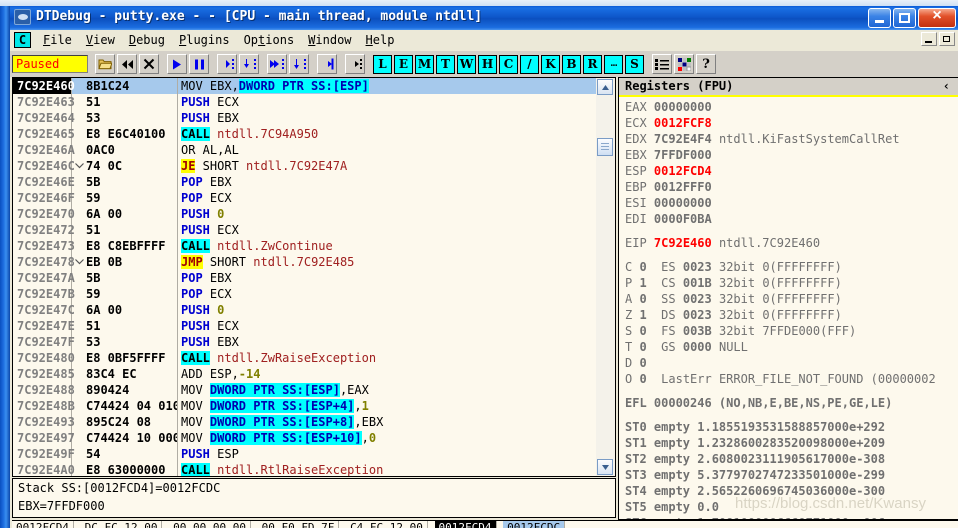  I want to click on flag-row-p: P 1 CS 001B 32bit 0(FFFFFFFF), so click(791, 283).